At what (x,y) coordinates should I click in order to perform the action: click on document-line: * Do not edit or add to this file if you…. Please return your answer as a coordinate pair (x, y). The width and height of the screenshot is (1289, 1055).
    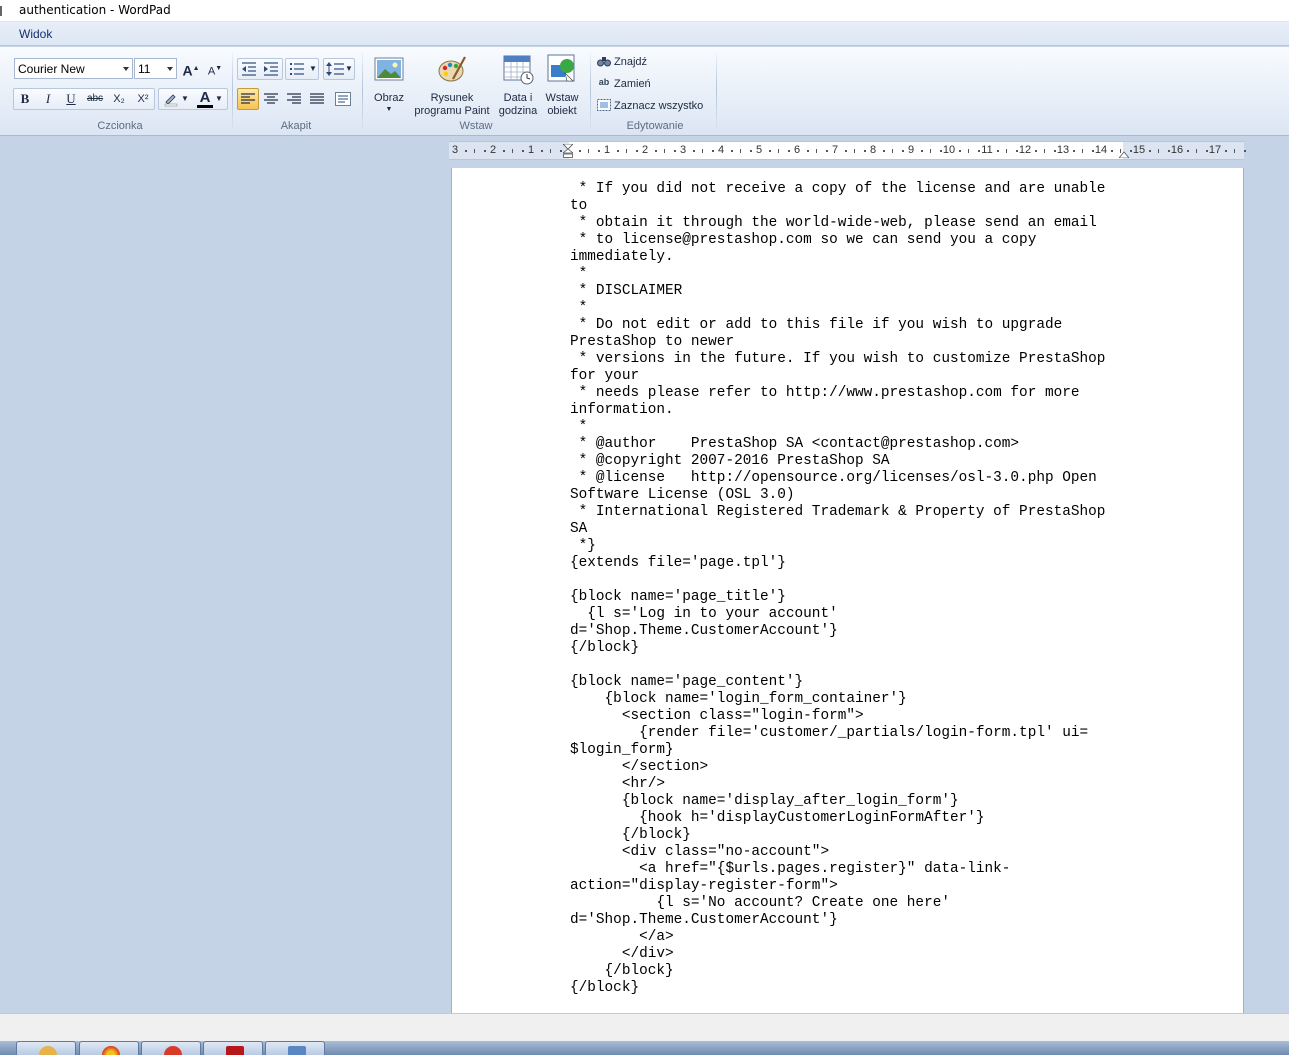
    Looking at the image, I should click on (837, 325).